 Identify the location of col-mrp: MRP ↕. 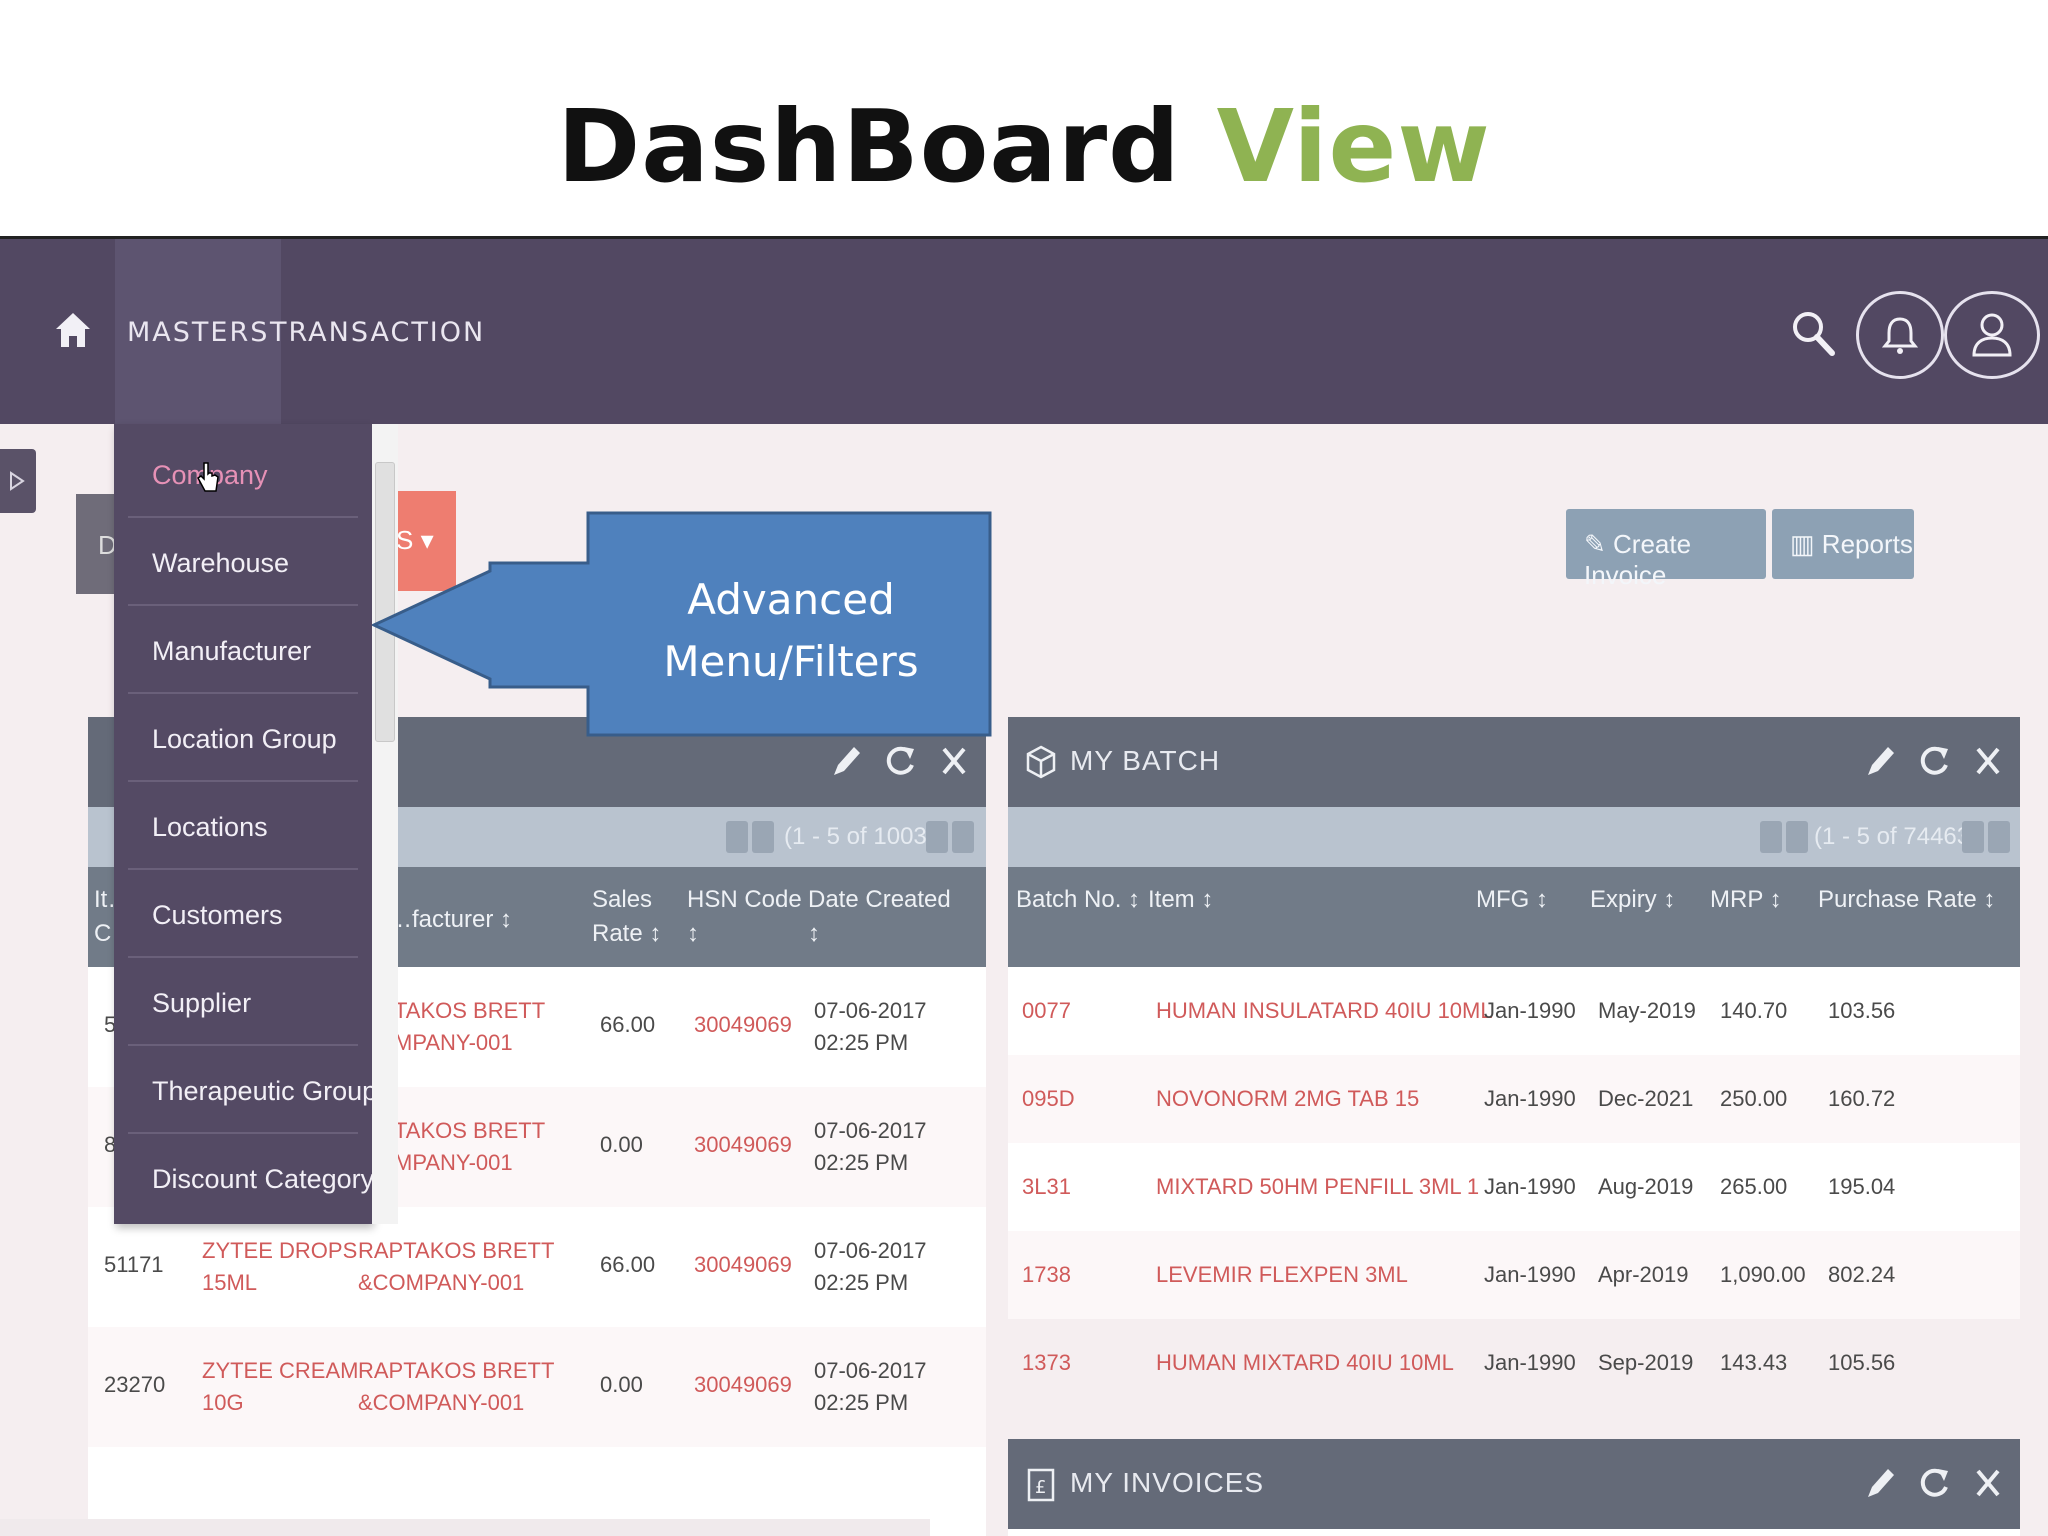
(1746, 900).